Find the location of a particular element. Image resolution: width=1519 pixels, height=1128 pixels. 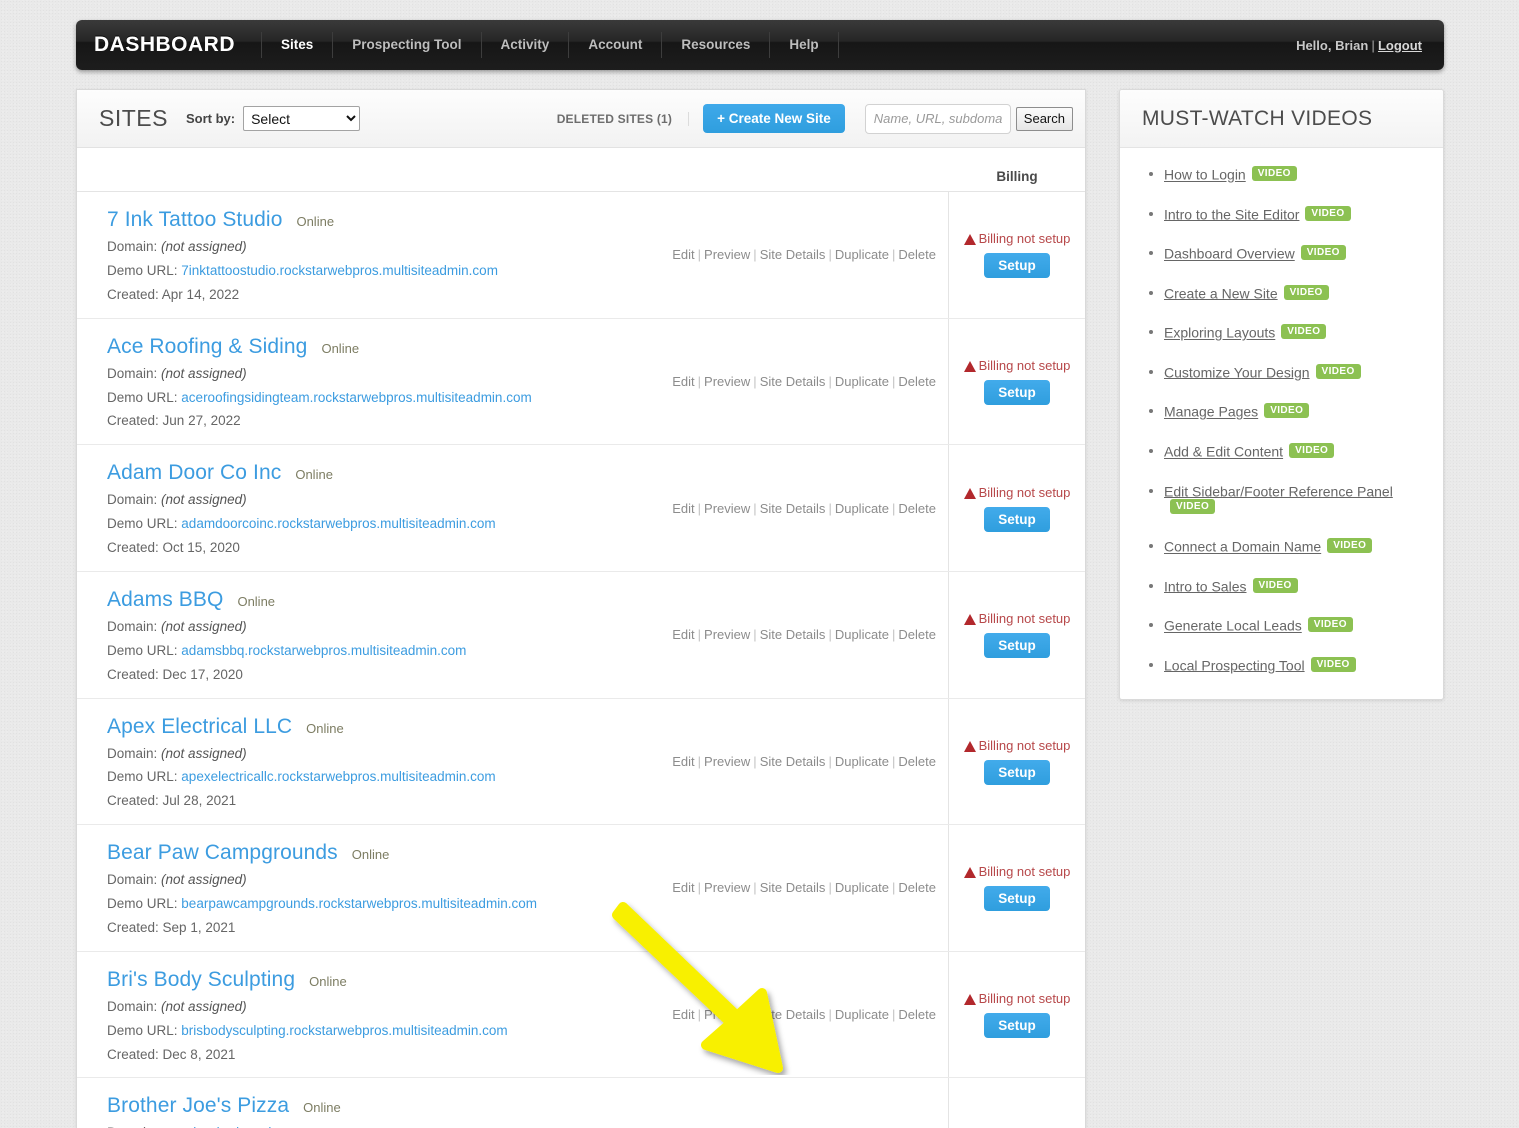

video-link: Intro to the Site Editor is located at coordinates (1231, 214).